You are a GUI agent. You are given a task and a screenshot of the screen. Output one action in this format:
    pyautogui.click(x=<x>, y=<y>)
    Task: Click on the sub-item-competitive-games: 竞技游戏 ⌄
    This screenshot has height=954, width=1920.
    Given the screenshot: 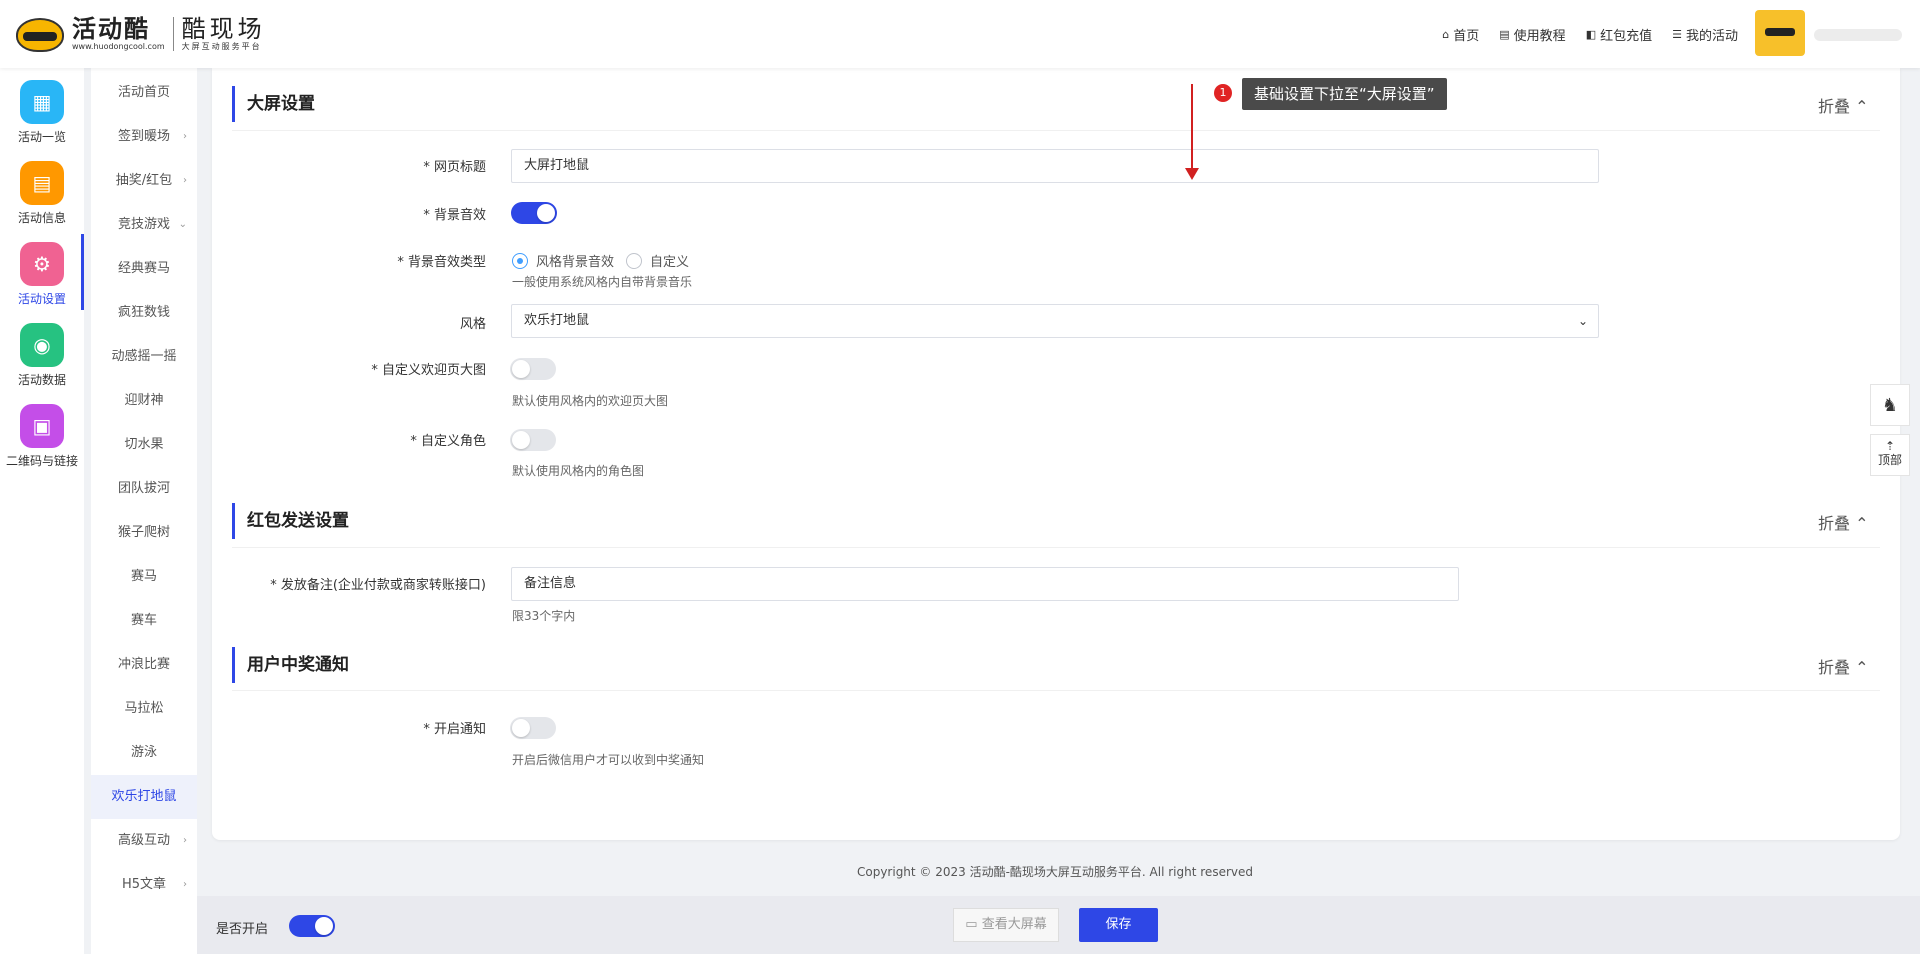 What is the action you would take?
    pyautogui.click(x=144, y=225)
    